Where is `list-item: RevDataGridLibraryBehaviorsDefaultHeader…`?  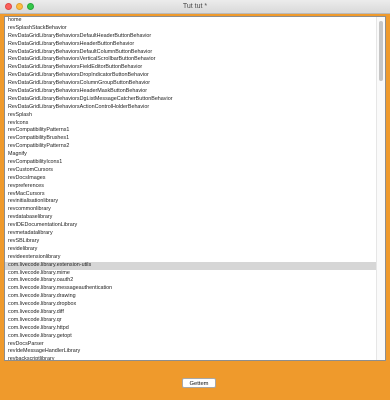 list-item: RevDataGridLibraryBehaviorsDefaultHeader… is located at coordinates (190, 37).